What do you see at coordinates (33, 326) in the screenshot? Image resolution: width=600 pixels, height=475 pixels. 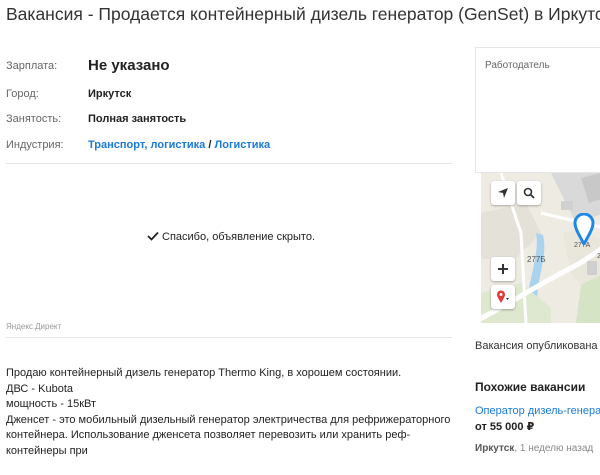 I see `yandex-direct-label: Яндекс.Директ` at bounding box center [33, 326].